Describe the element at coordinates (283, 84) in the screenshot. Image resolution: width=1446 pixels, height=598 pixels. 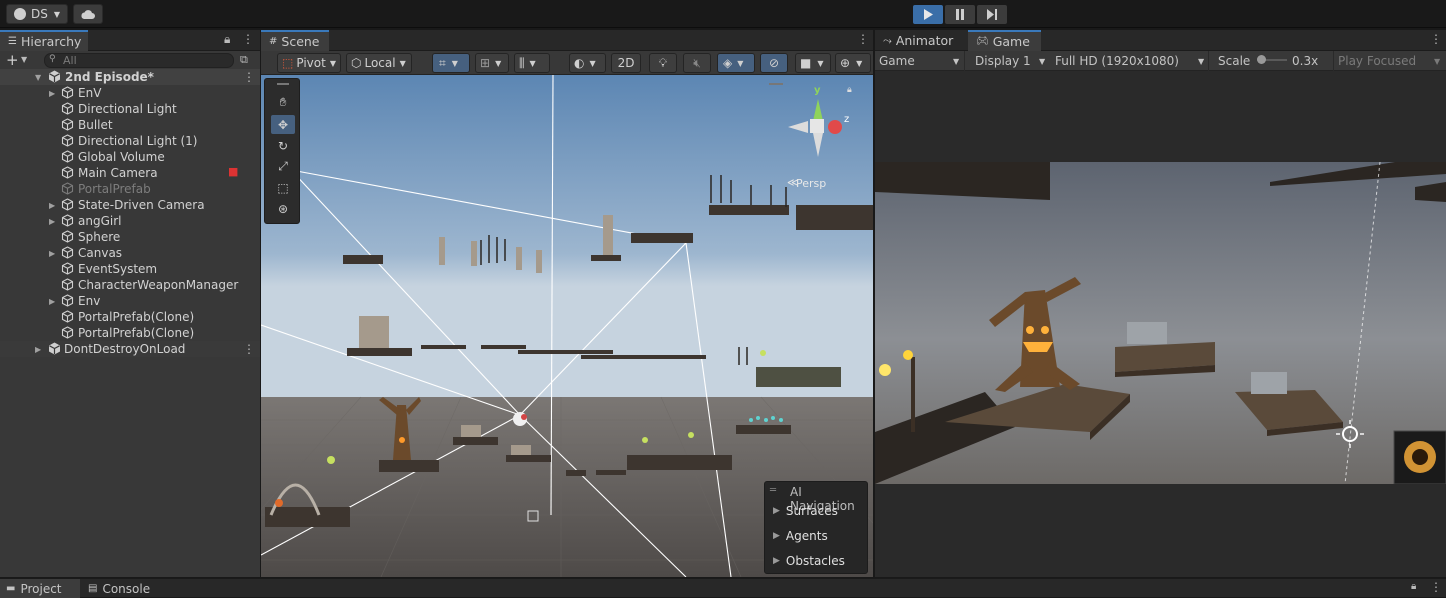
I see `palette-handle` at that location.